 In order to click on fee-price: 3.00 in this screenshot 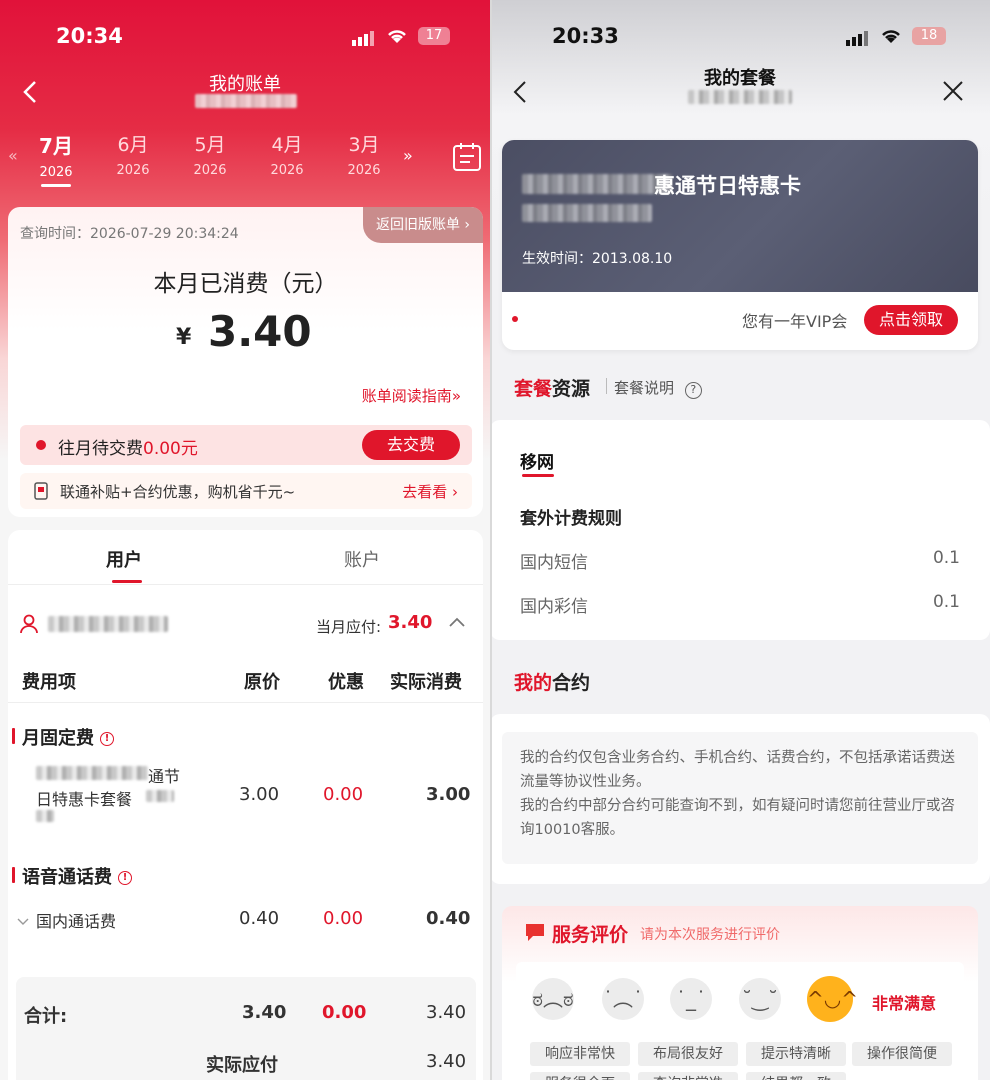, I will do `click(259, 794)`.